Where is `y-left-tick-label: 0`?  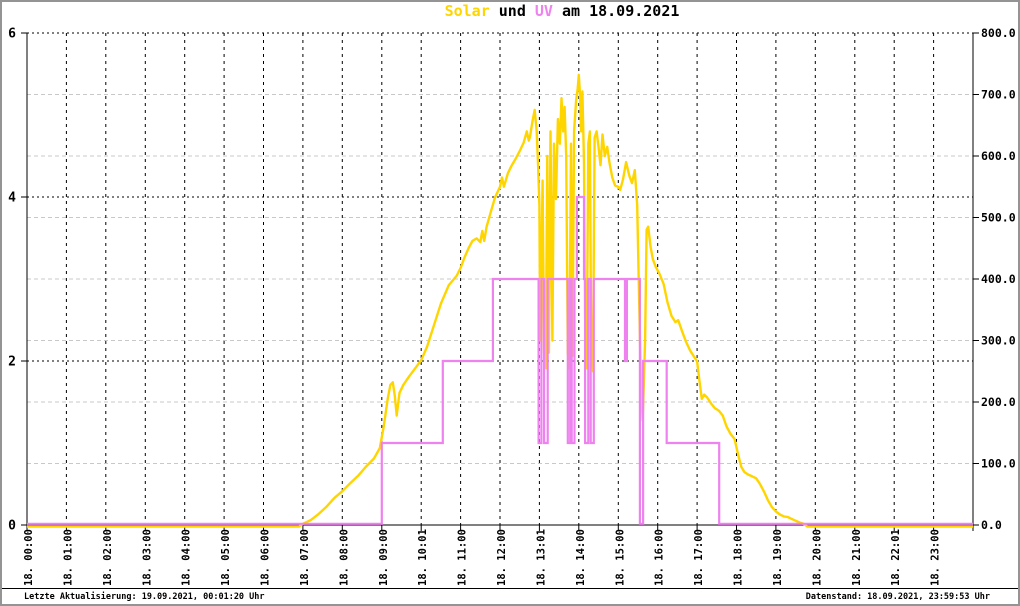
y-left-tick-label: 0 is located at coordinates (12, 526).